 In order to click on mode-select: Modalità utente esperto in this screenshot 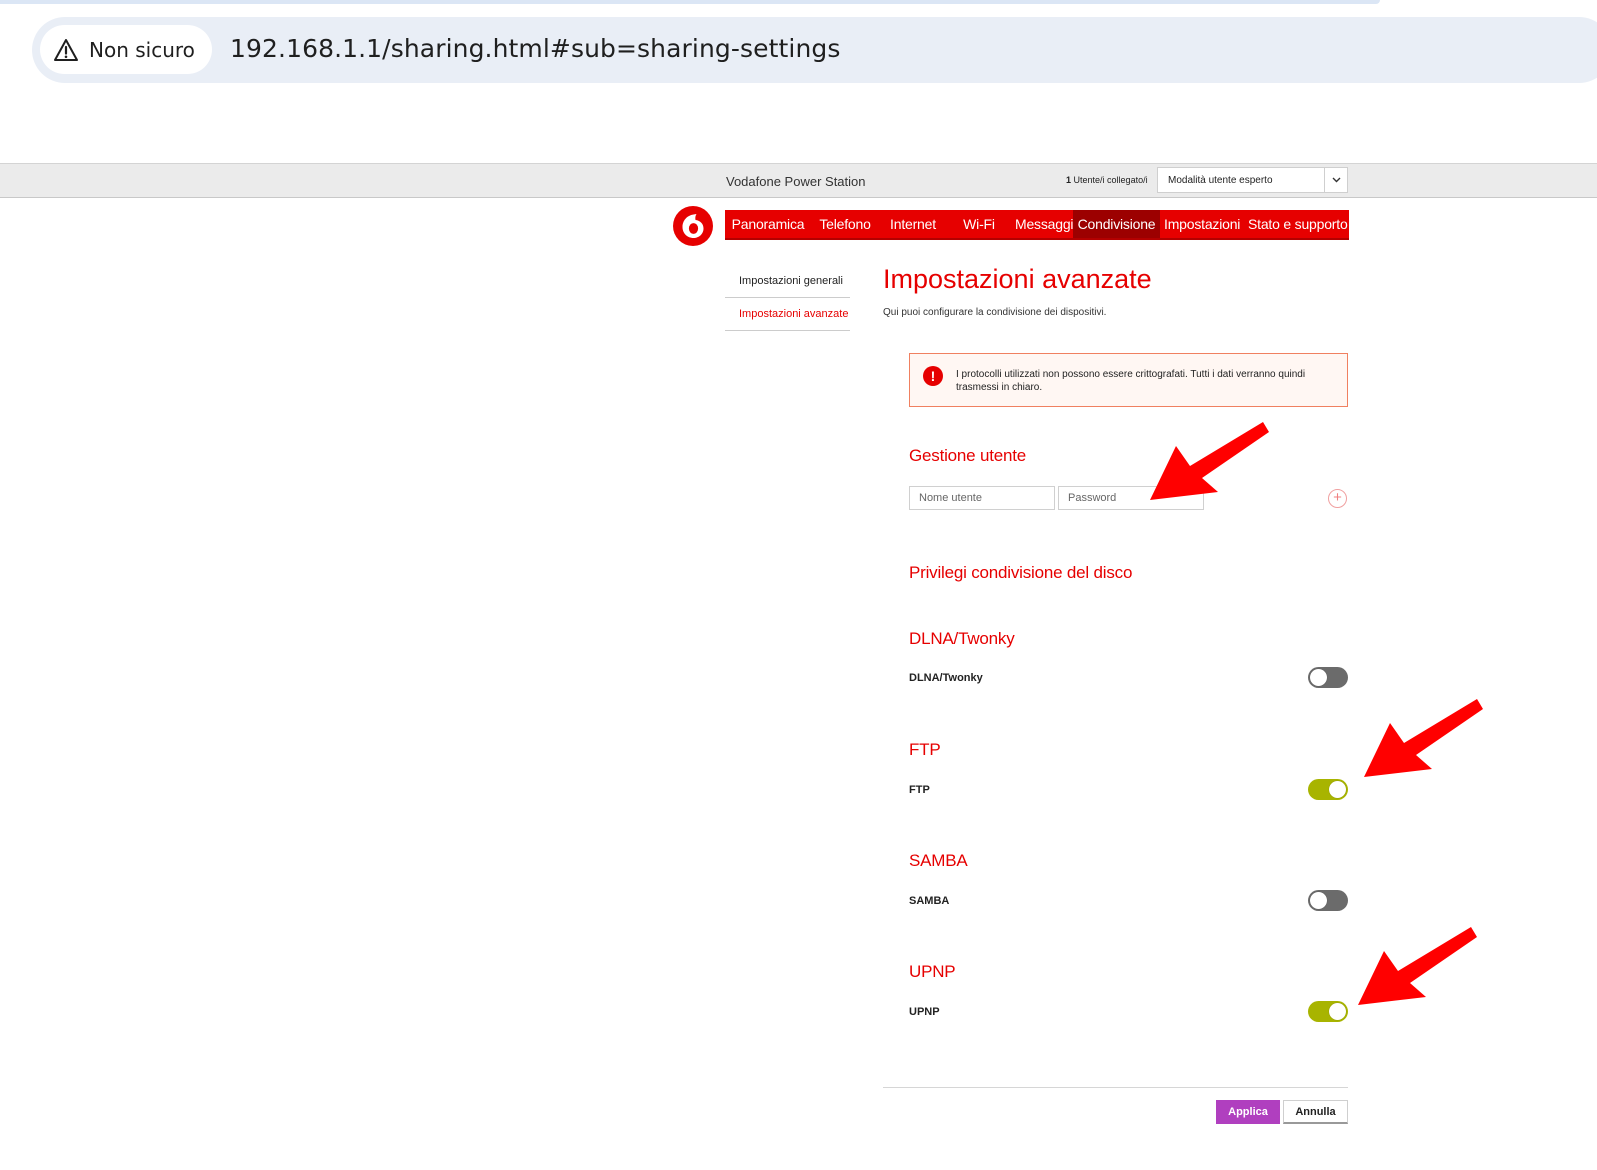, I will do `click(1252, 180)`.